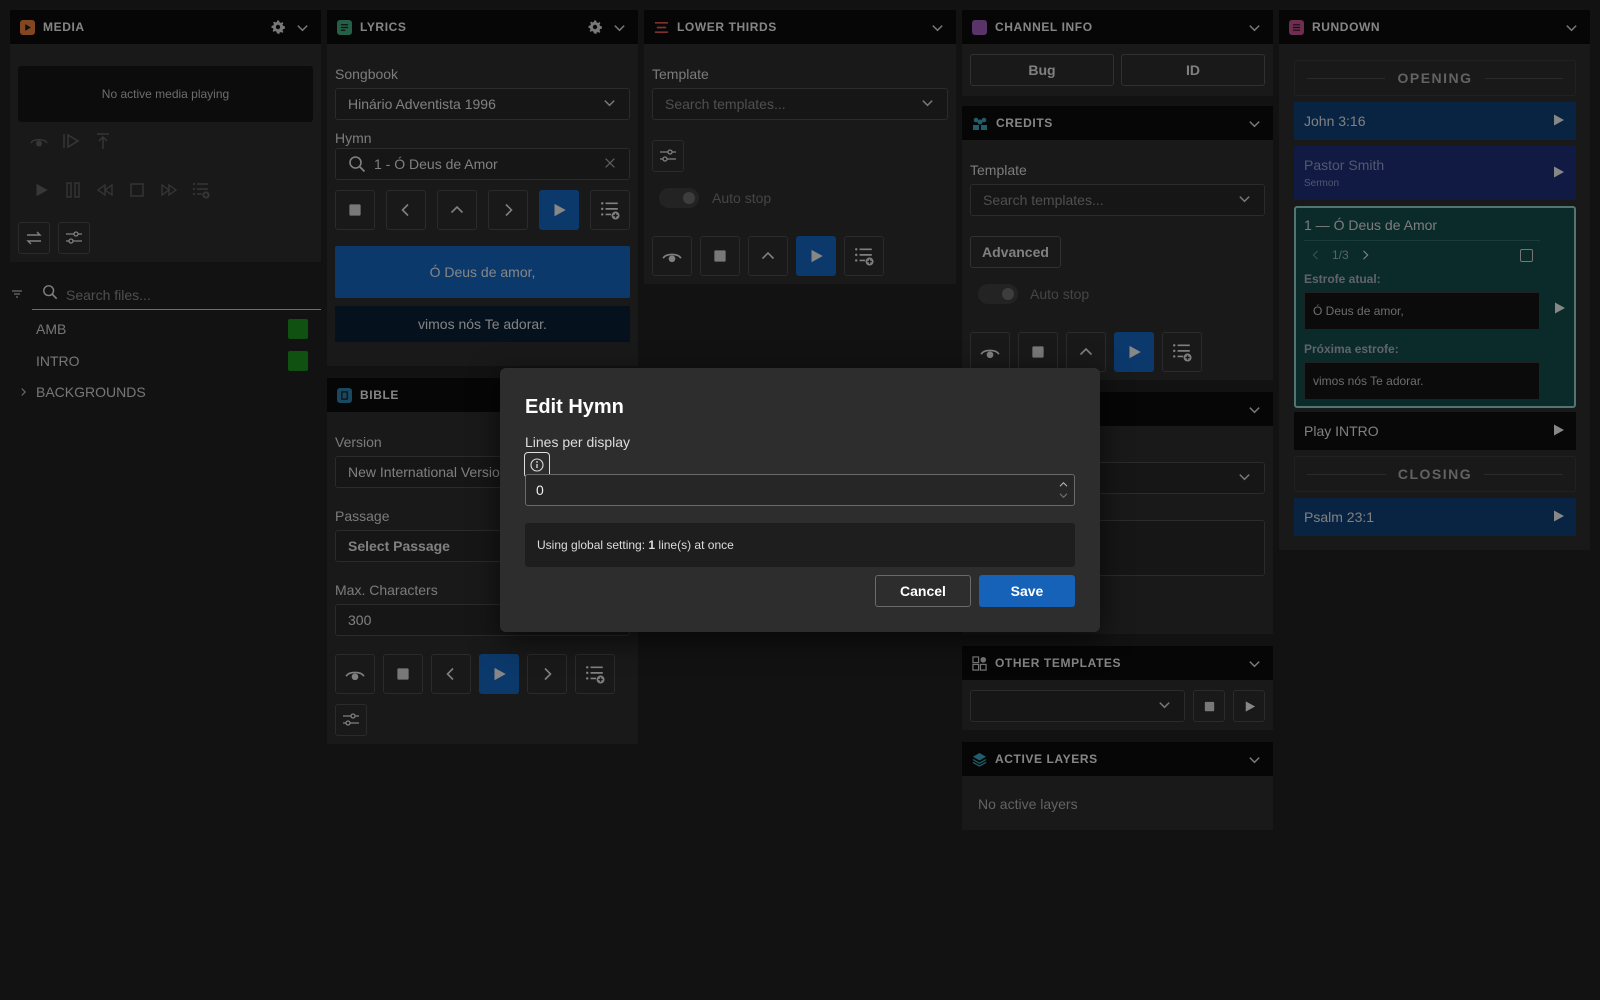 Image resolution: width=1600 pixels, height=1000 pixels. What do you see at coordinates (800, 545) in the screenshot?
I see `global-setting-note: Using global setting: 1 line(s) at once` at bounding box center [800, 545].